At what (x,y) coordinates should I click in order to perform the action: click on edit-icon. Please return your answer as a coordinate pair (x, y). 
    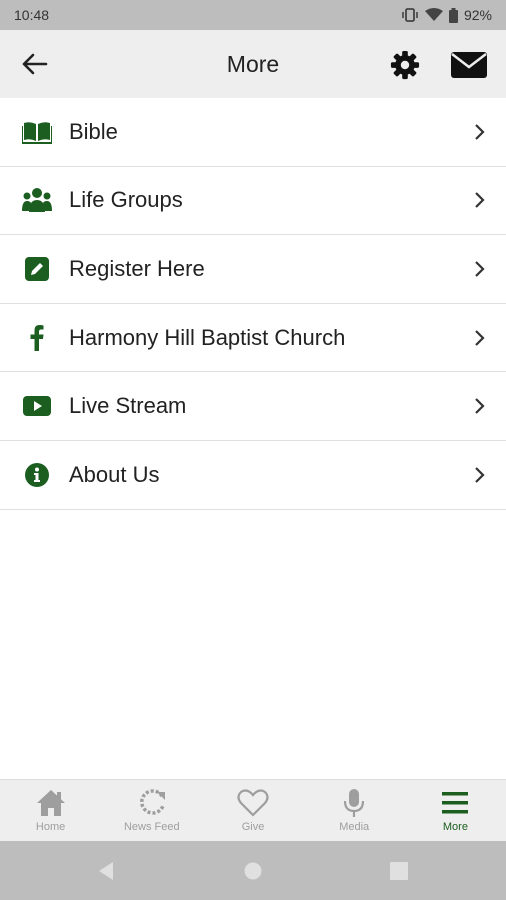
    Looking at the image, I should click on (37, 269).